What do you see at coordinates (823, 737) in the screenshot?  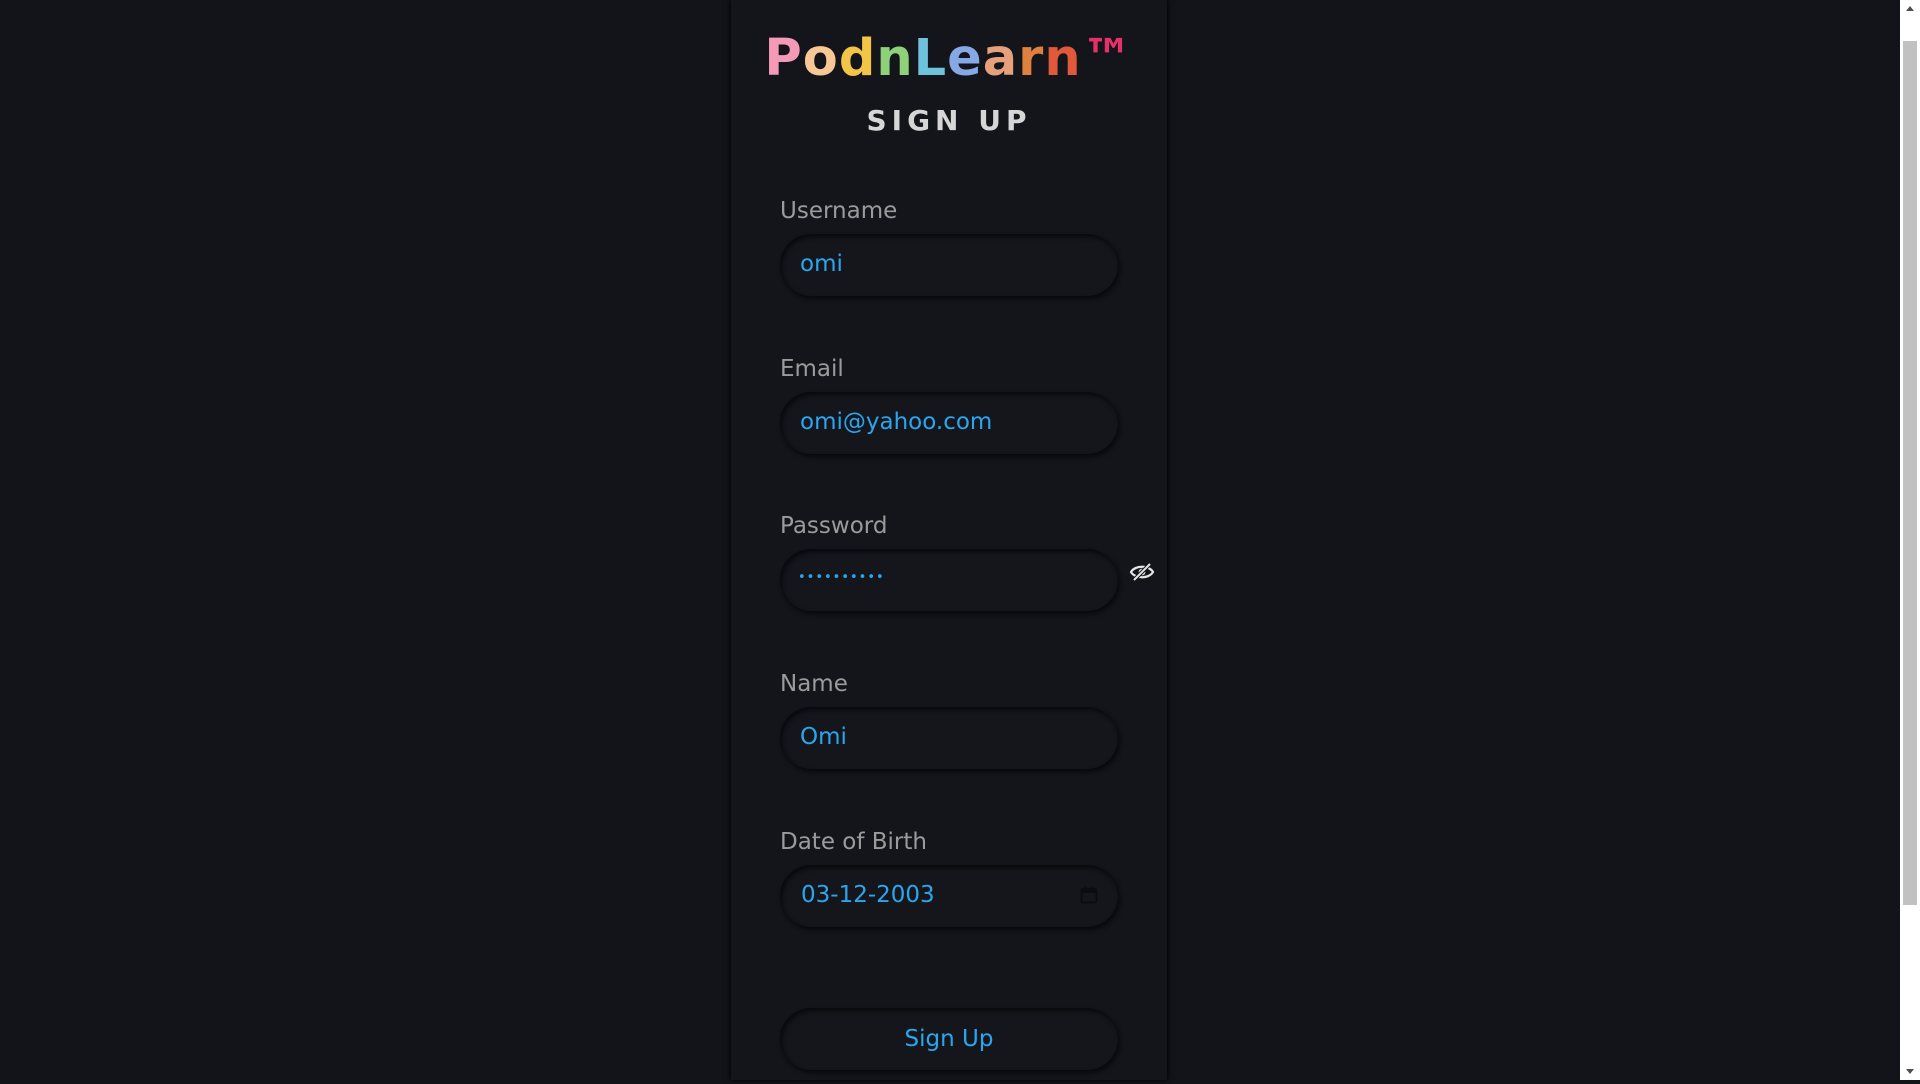 I see `name-value: Omi` at bounding box center [823, 737].